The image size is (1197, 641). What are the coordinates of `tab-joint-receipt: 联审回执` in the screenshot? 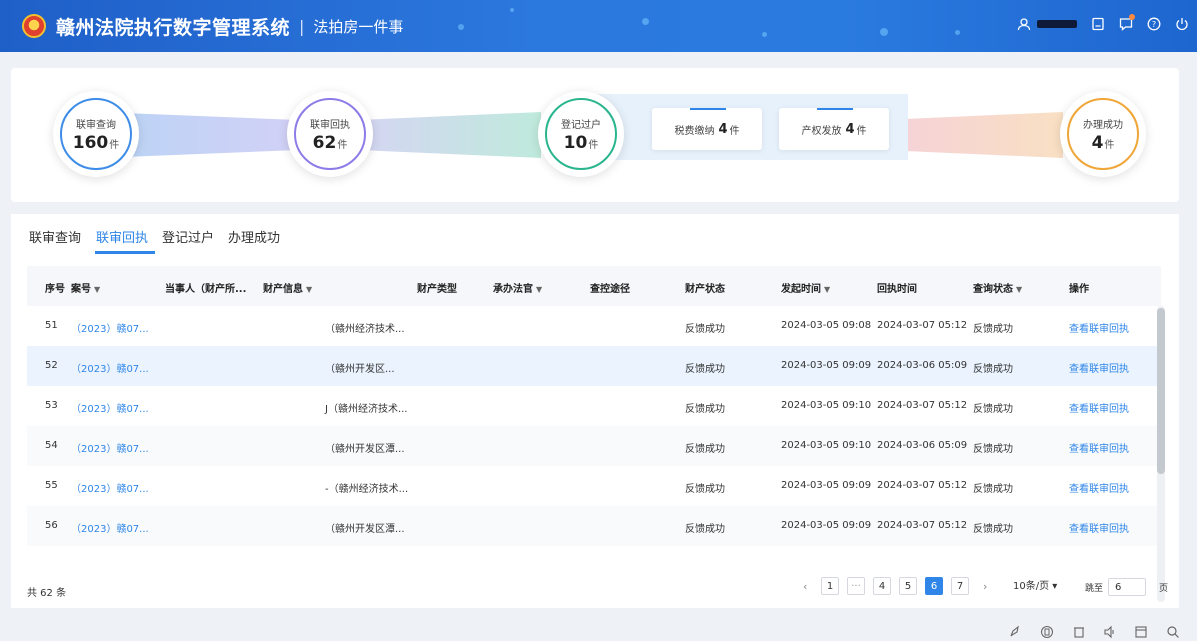 It's located at (122, 236).